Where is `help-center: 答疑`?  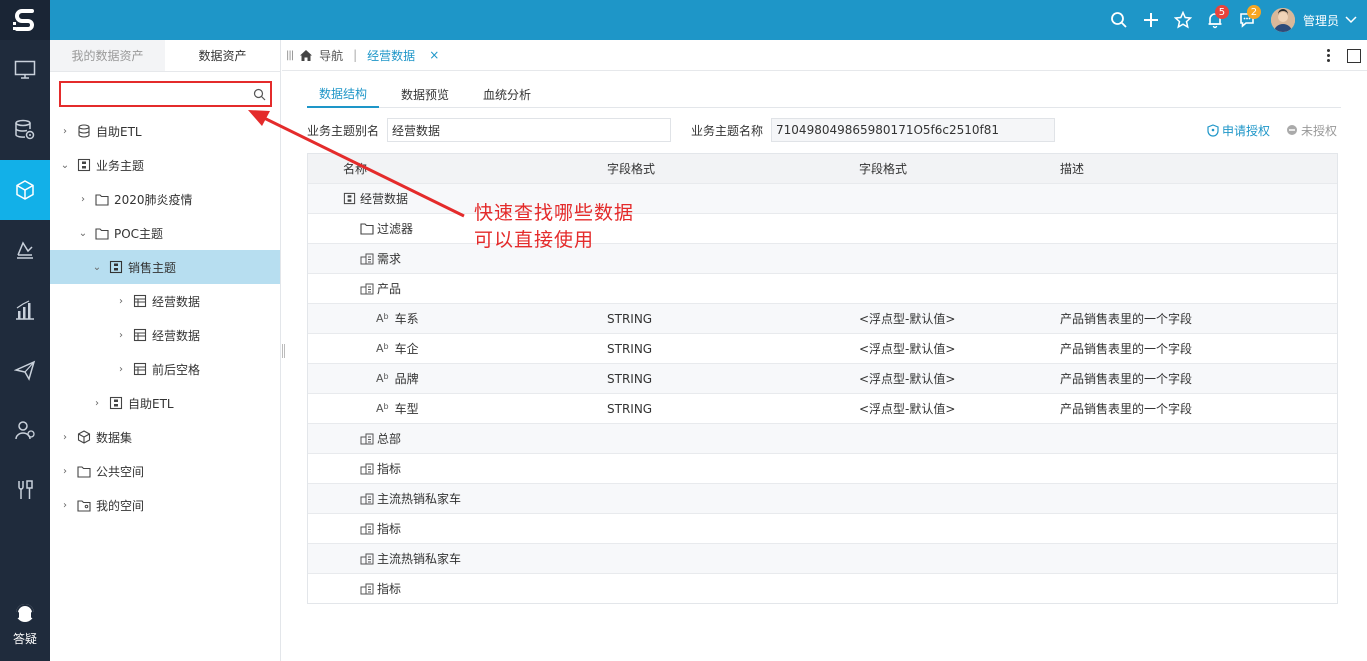
help-center: 答疑 is located at coordinates (25, 624).